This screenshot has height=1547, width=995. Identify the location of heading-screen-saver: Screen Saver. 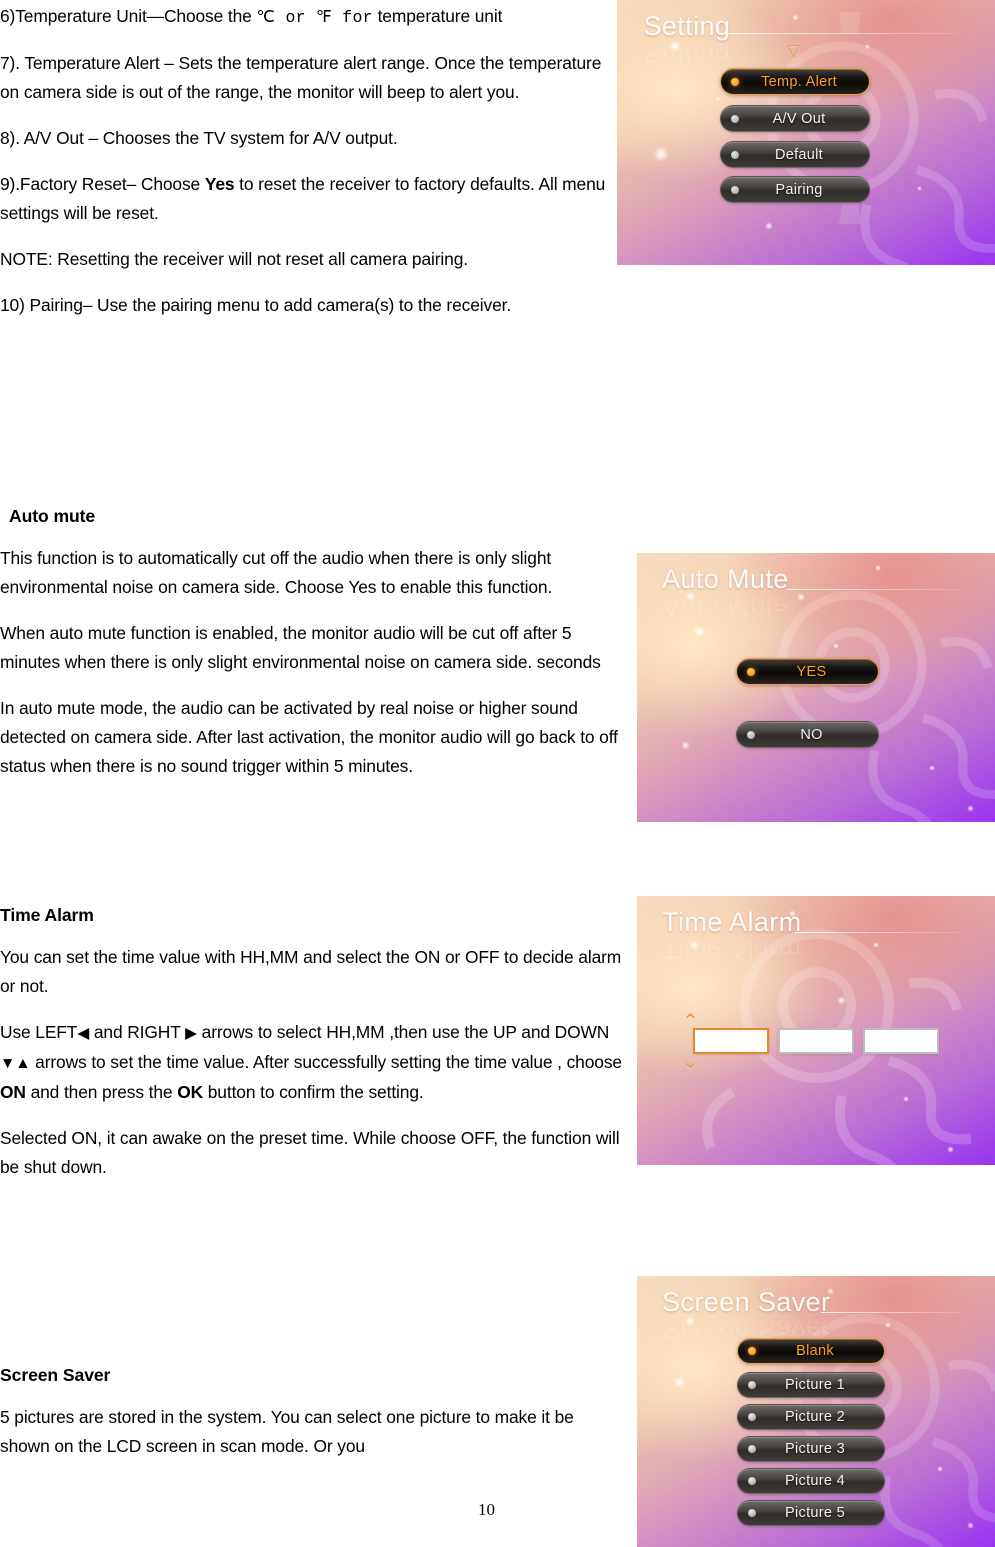
(55, 1375).